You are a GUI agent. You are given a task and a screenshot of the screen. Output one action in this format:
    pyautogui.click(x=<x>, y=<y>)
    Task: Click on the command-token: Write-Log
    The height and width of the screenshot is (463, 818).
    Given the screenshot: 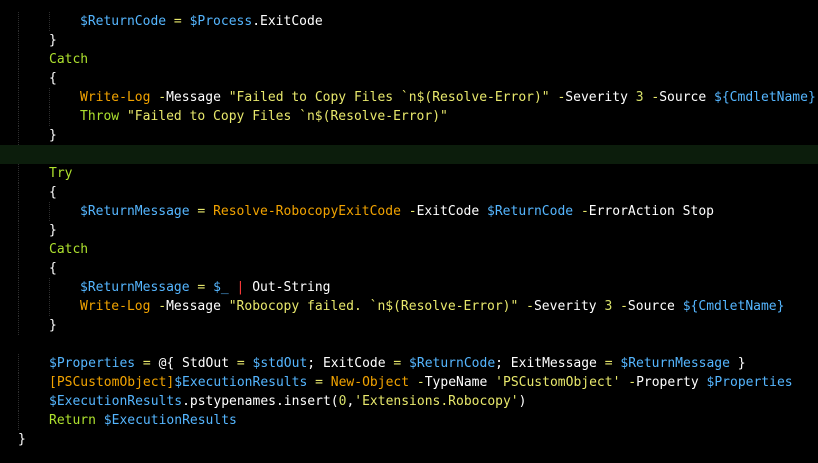 What is the action you would take?
    pyautogui.click(x=115, y=306)
    